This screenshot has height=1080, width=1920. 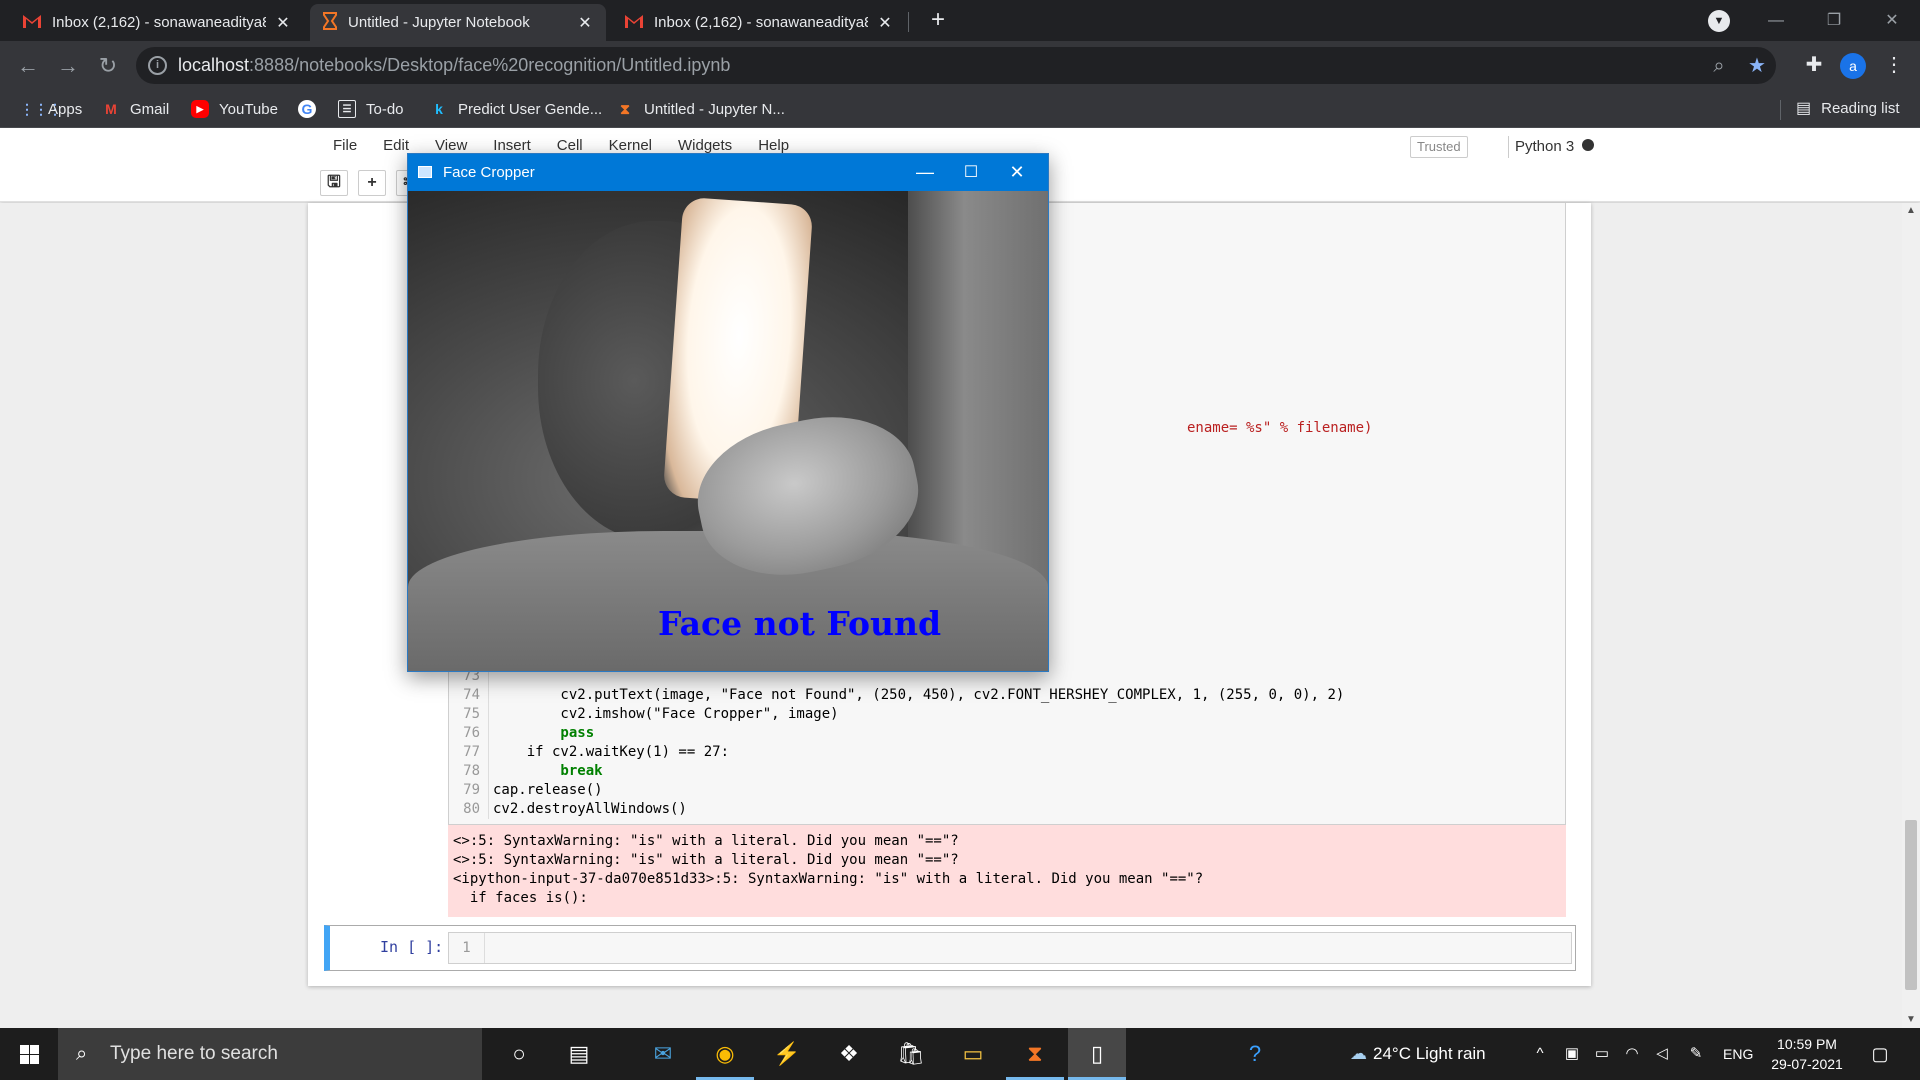 I want to click on cell-editor: 1, so click(x=1010, y=948).